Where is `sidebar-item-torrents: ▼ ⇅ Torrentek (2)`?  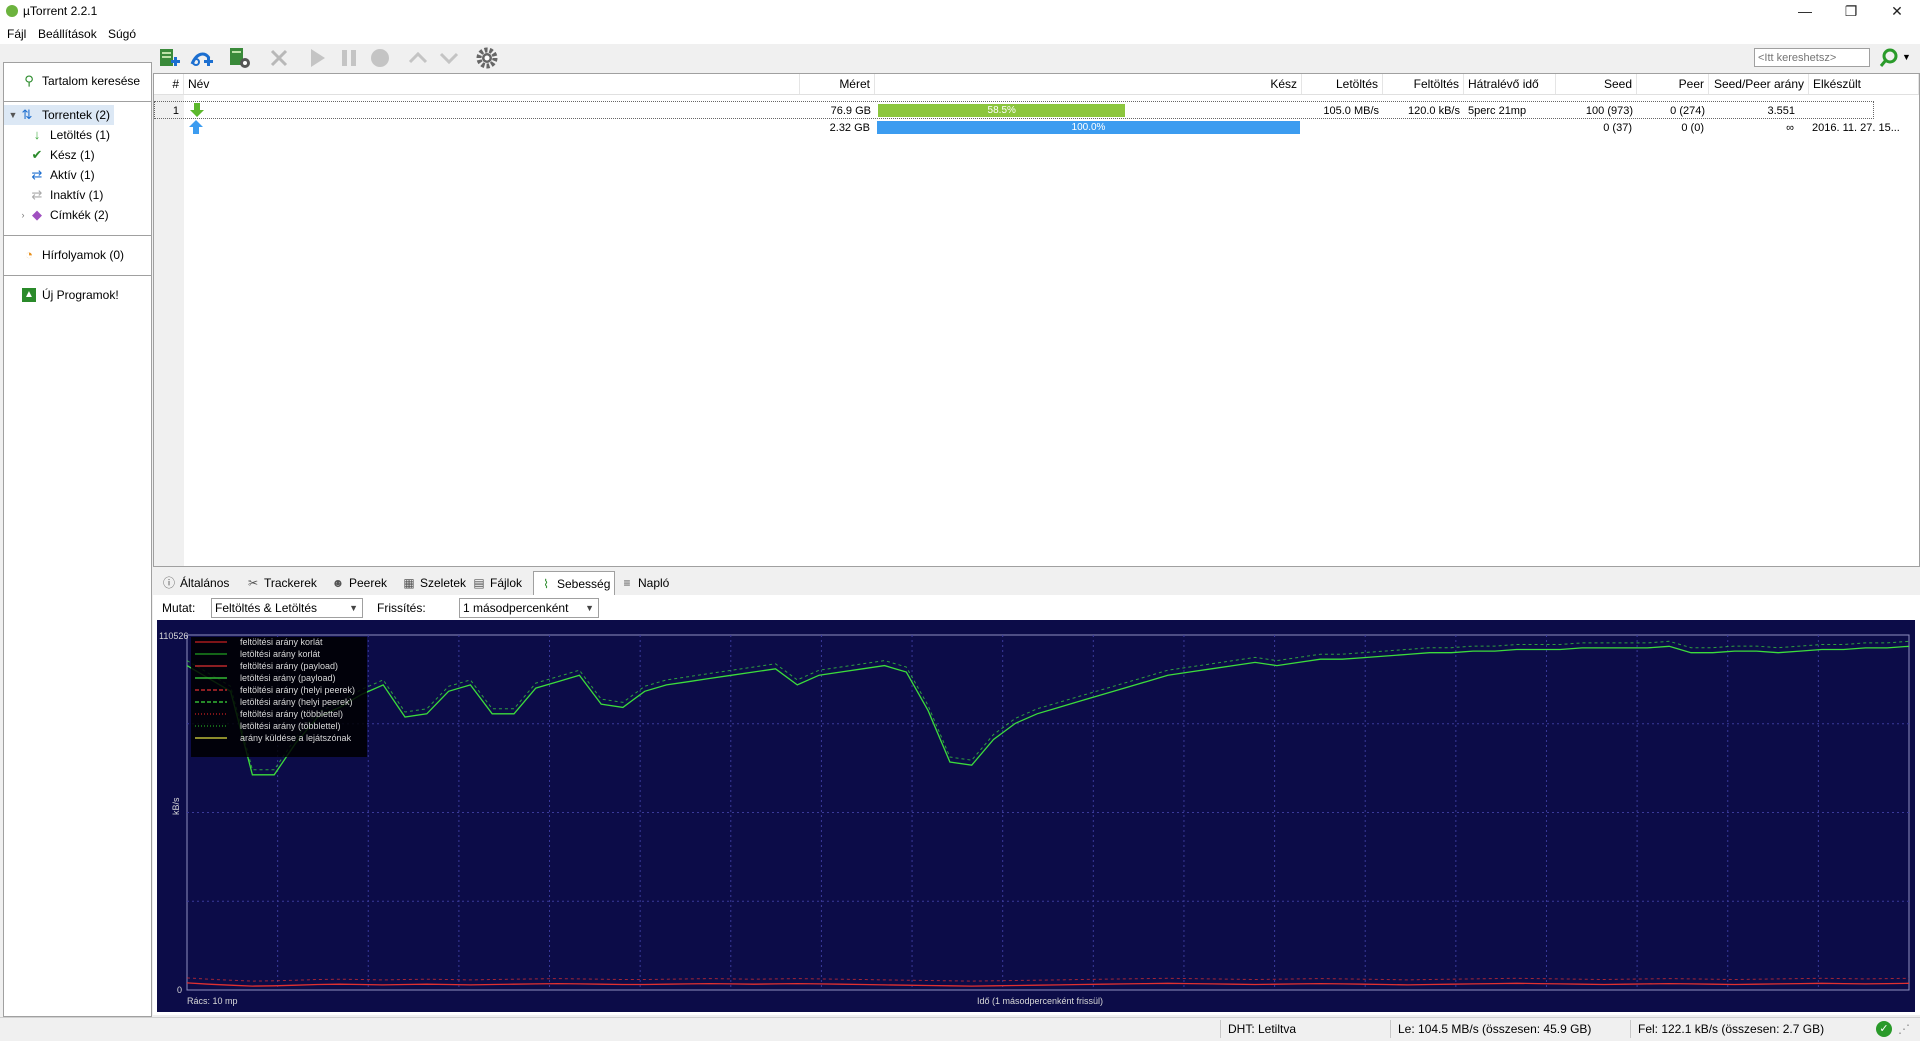 sidebar-item-torrents: ▼ ⇅ Torrentek (2) is located at coordinates (59, 115).